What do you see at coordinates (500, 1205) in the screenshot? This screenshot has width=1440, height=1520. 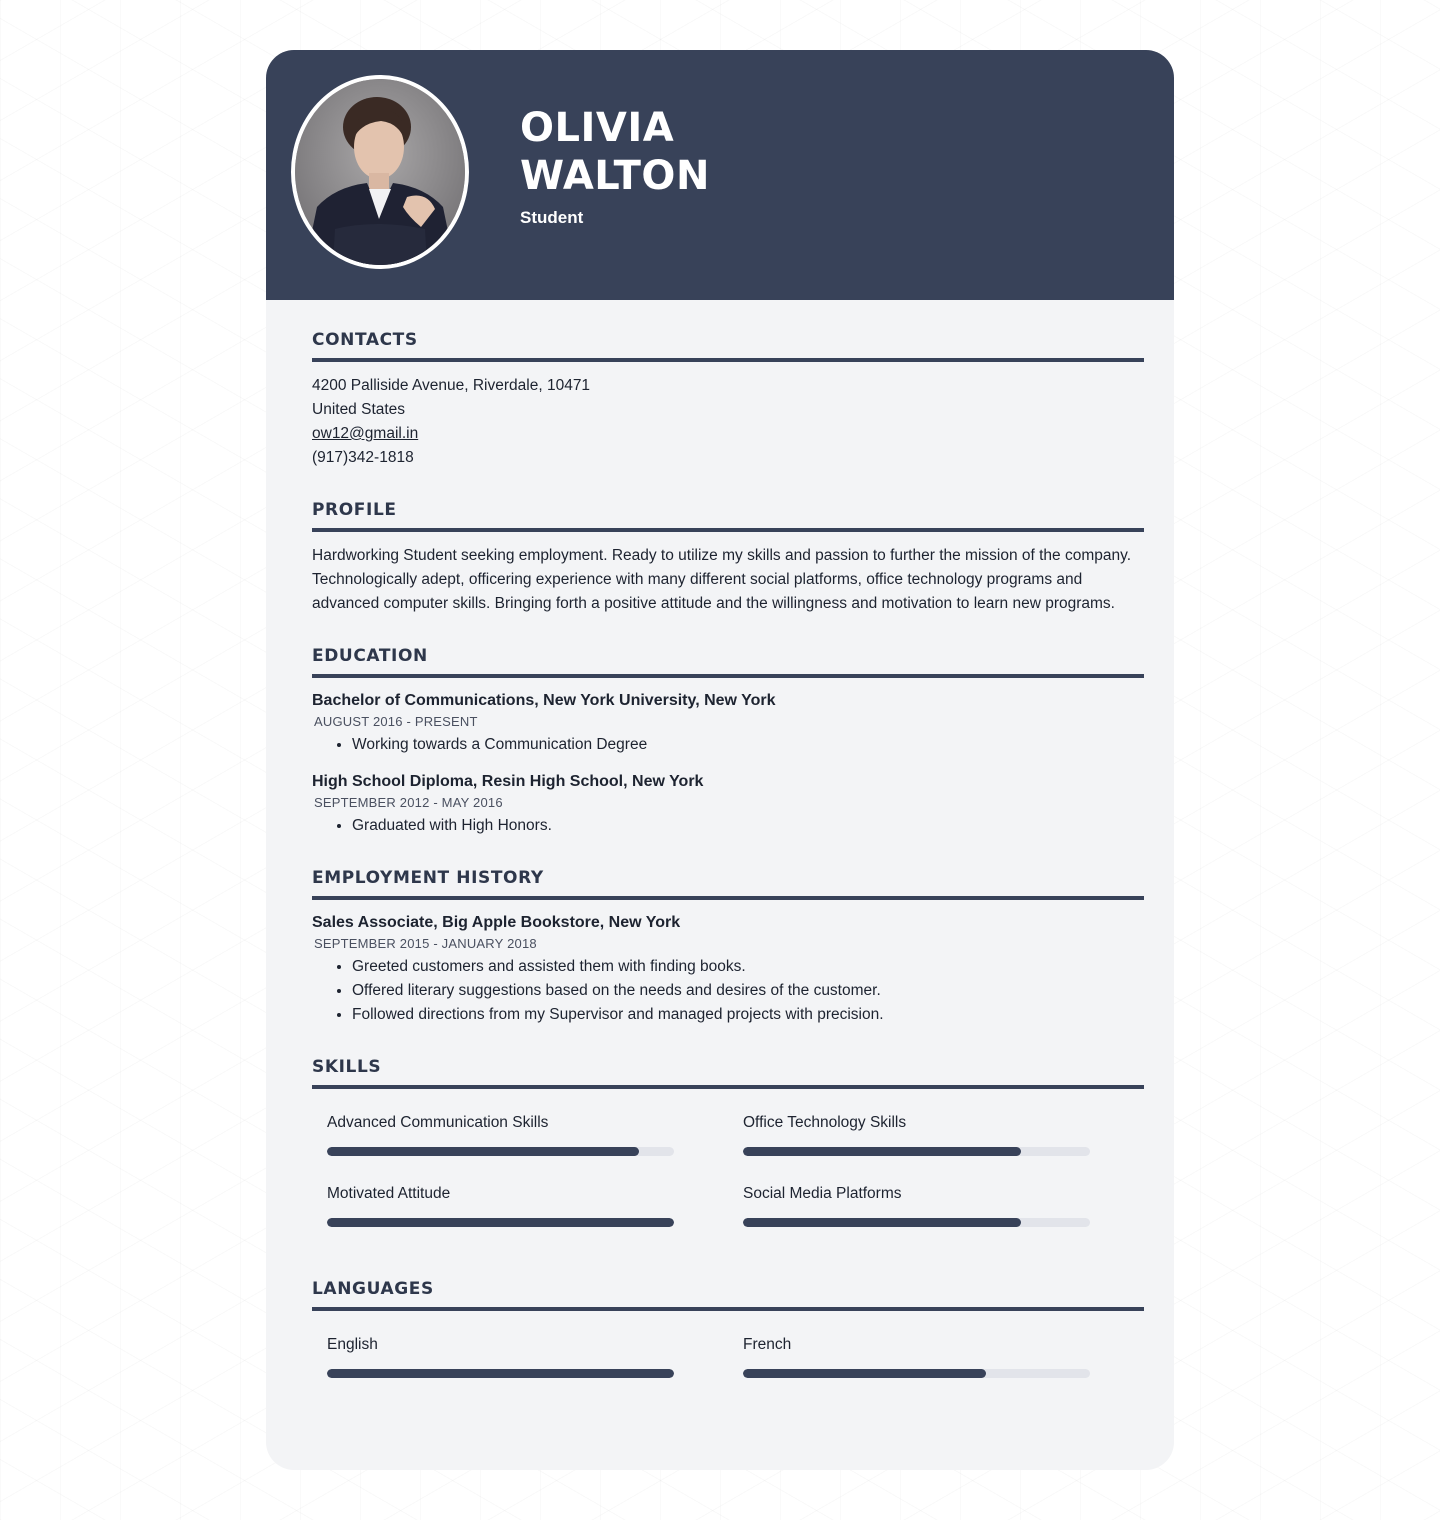 I see `skill-item: Motivated Attitude` at bounding box center [500, 1205].